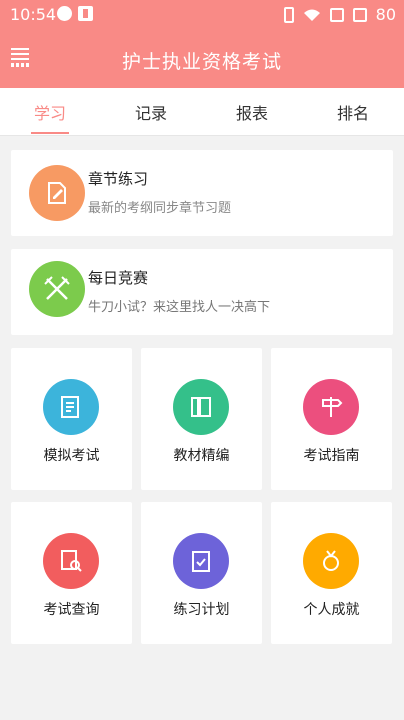  I want to click on tab-ranking: 排名, so click(353, 112).